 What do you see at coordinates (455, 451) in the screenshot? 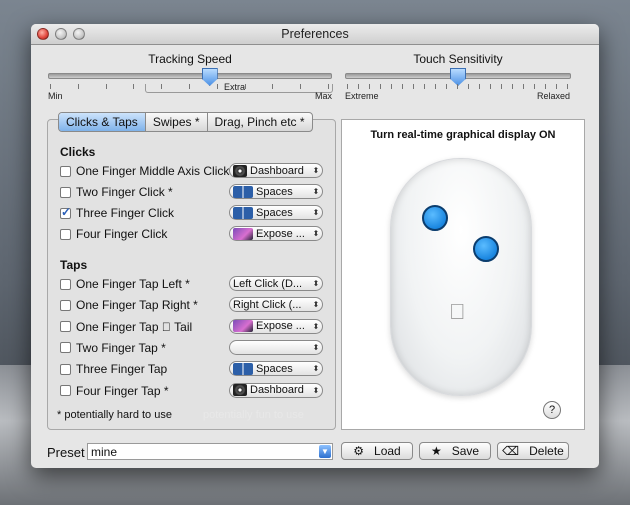
I see `save-button: ★ Save` at bounding box center [455, 451].